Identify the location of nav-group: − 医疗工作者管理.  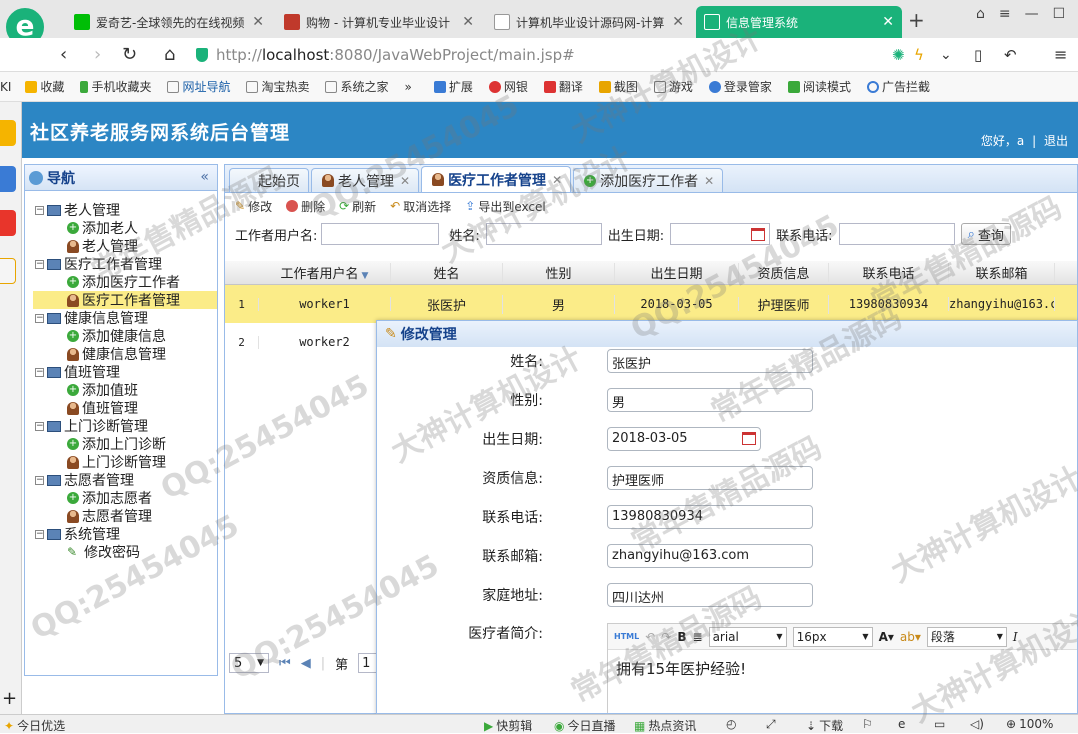
(121, 264).